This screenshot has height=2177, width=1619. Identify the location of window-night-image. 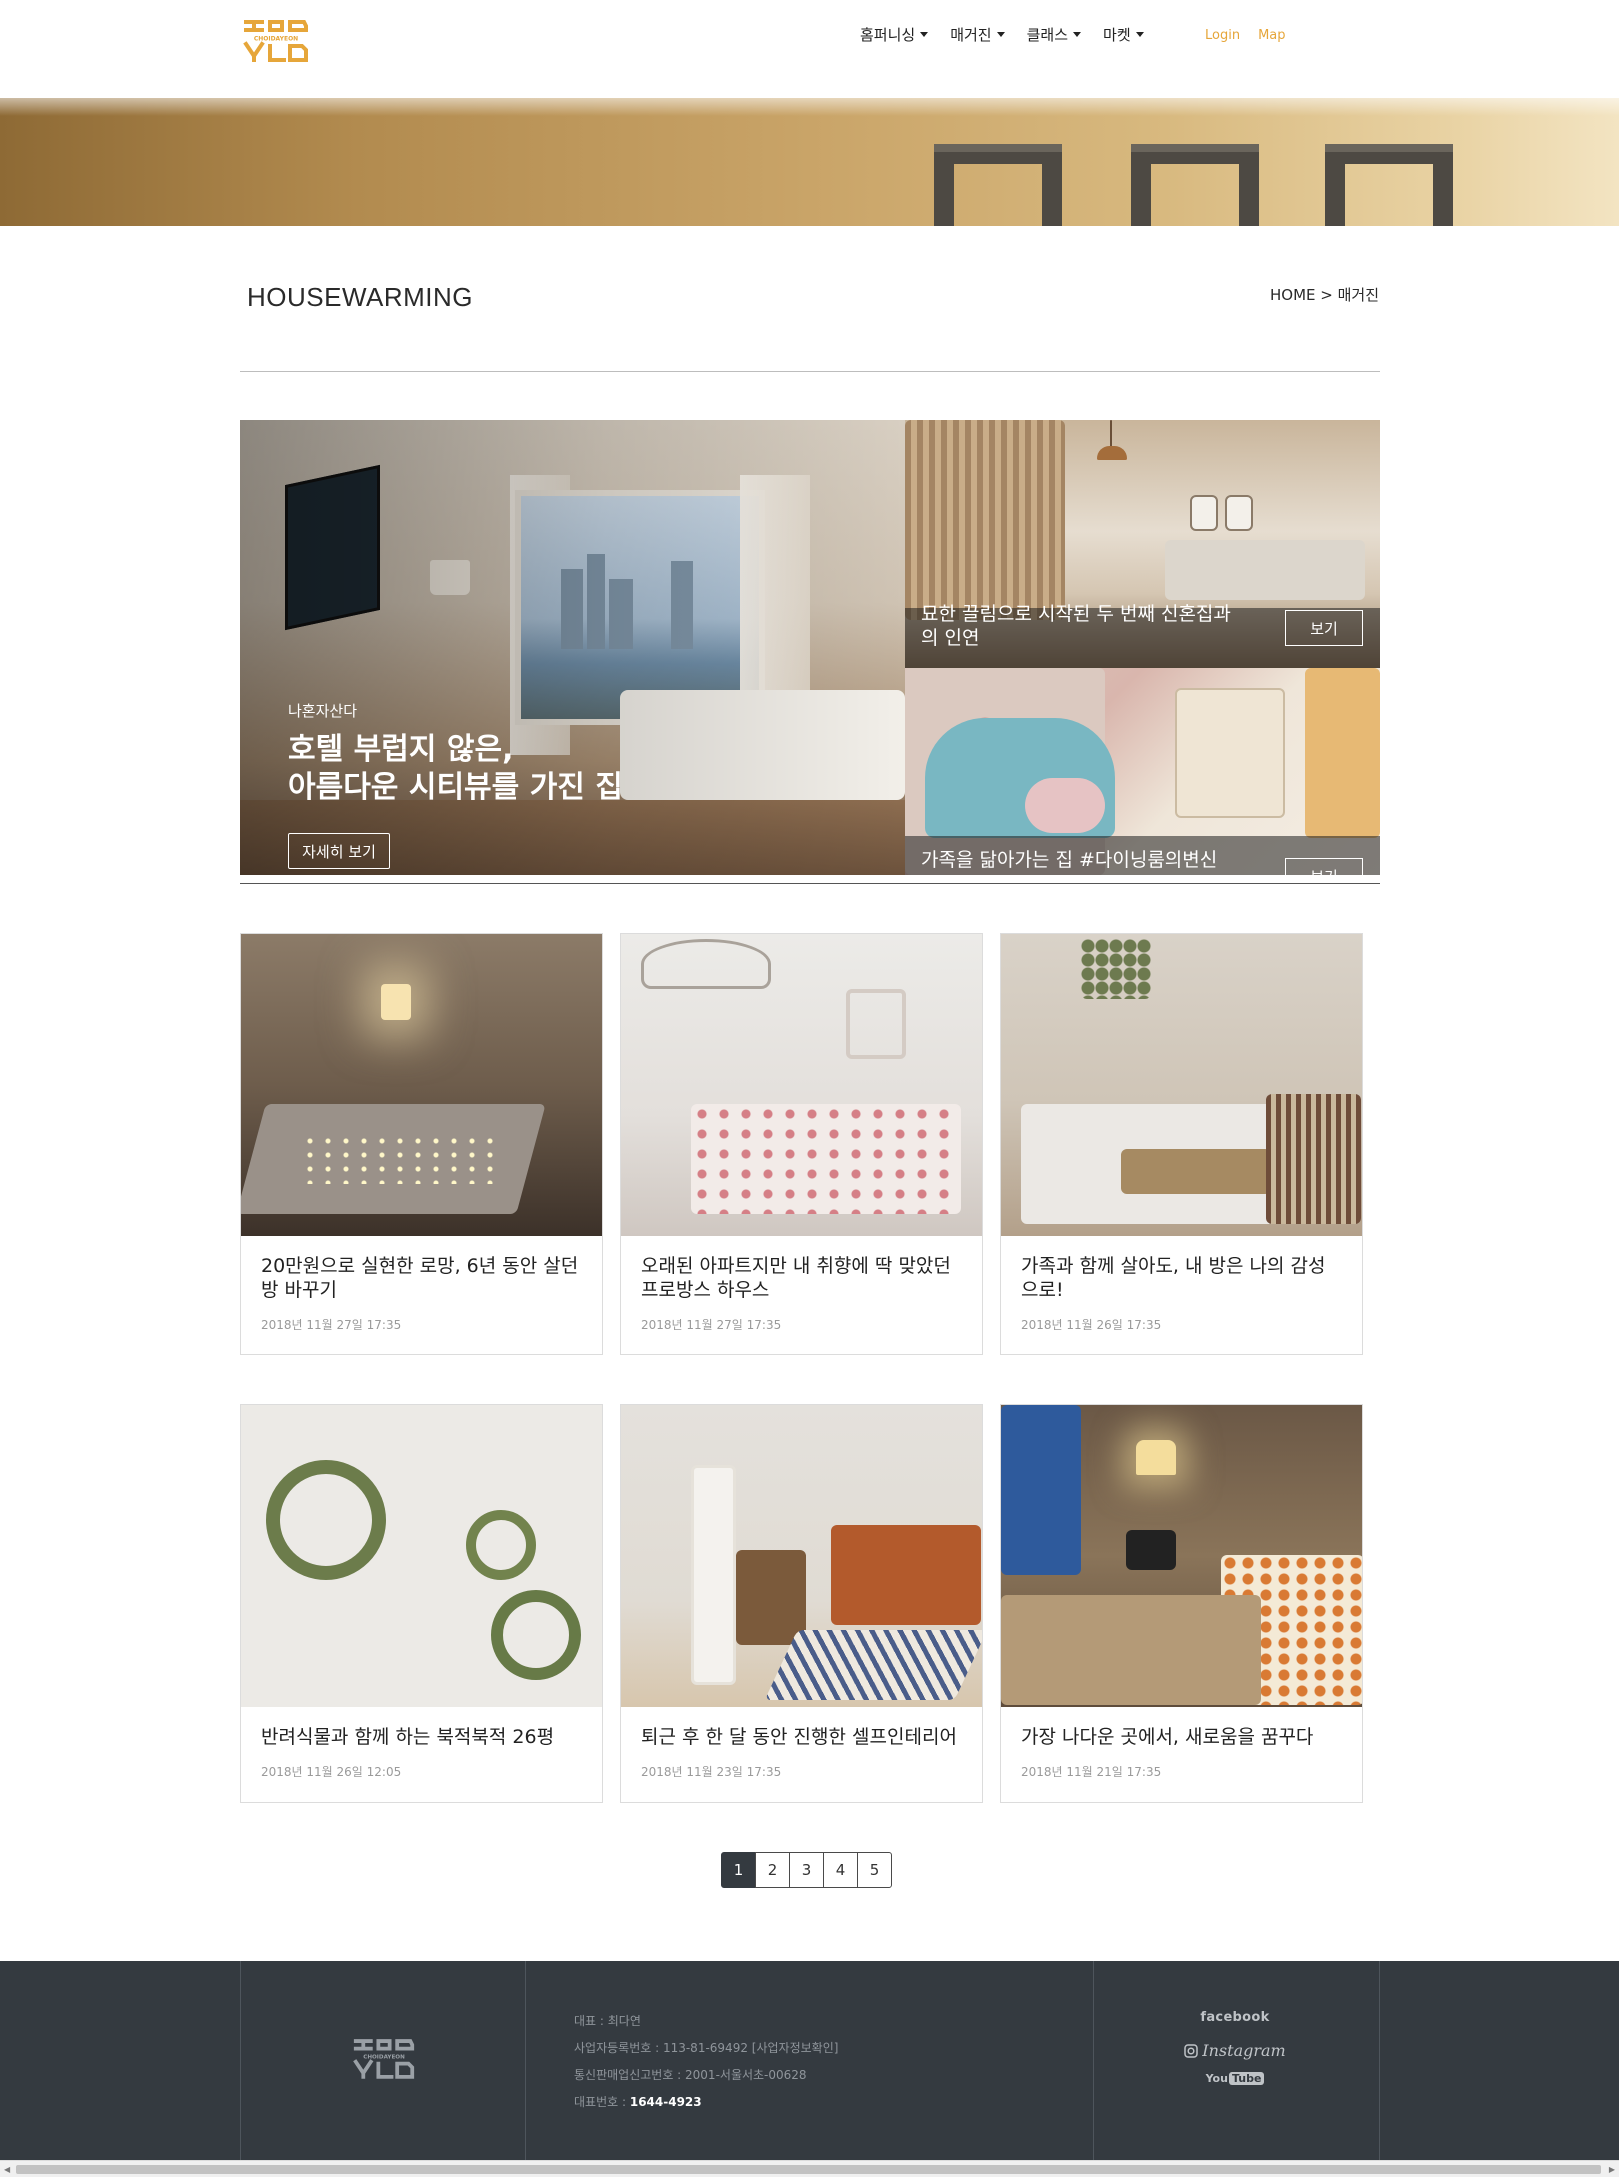
(1041, 1490).